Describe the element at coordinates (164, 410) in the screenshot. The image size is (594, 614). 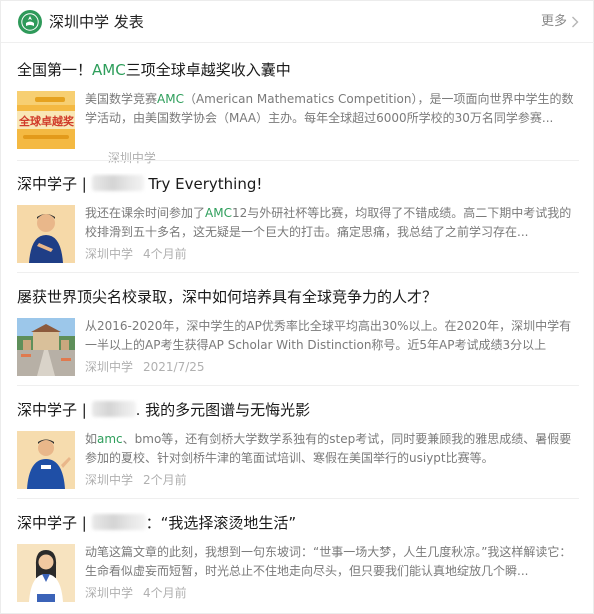
I see `article-title: 深中学子 | . 我的多元图谱与无悔光影` at that location.